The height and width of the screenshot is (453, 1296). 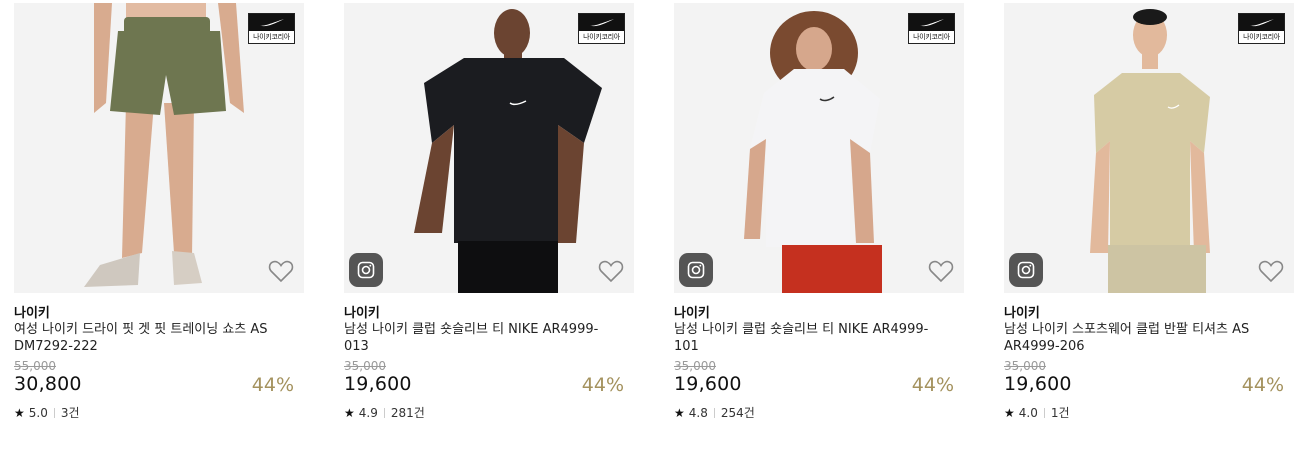 What do you see at coordinates (144, 338) in the screenshot?
I see `product-name: 여성 나이키 드라이 핏 겟 핏 트레이닝 쇼츠 AS DM7292-222` at bounding box center [144, 338].